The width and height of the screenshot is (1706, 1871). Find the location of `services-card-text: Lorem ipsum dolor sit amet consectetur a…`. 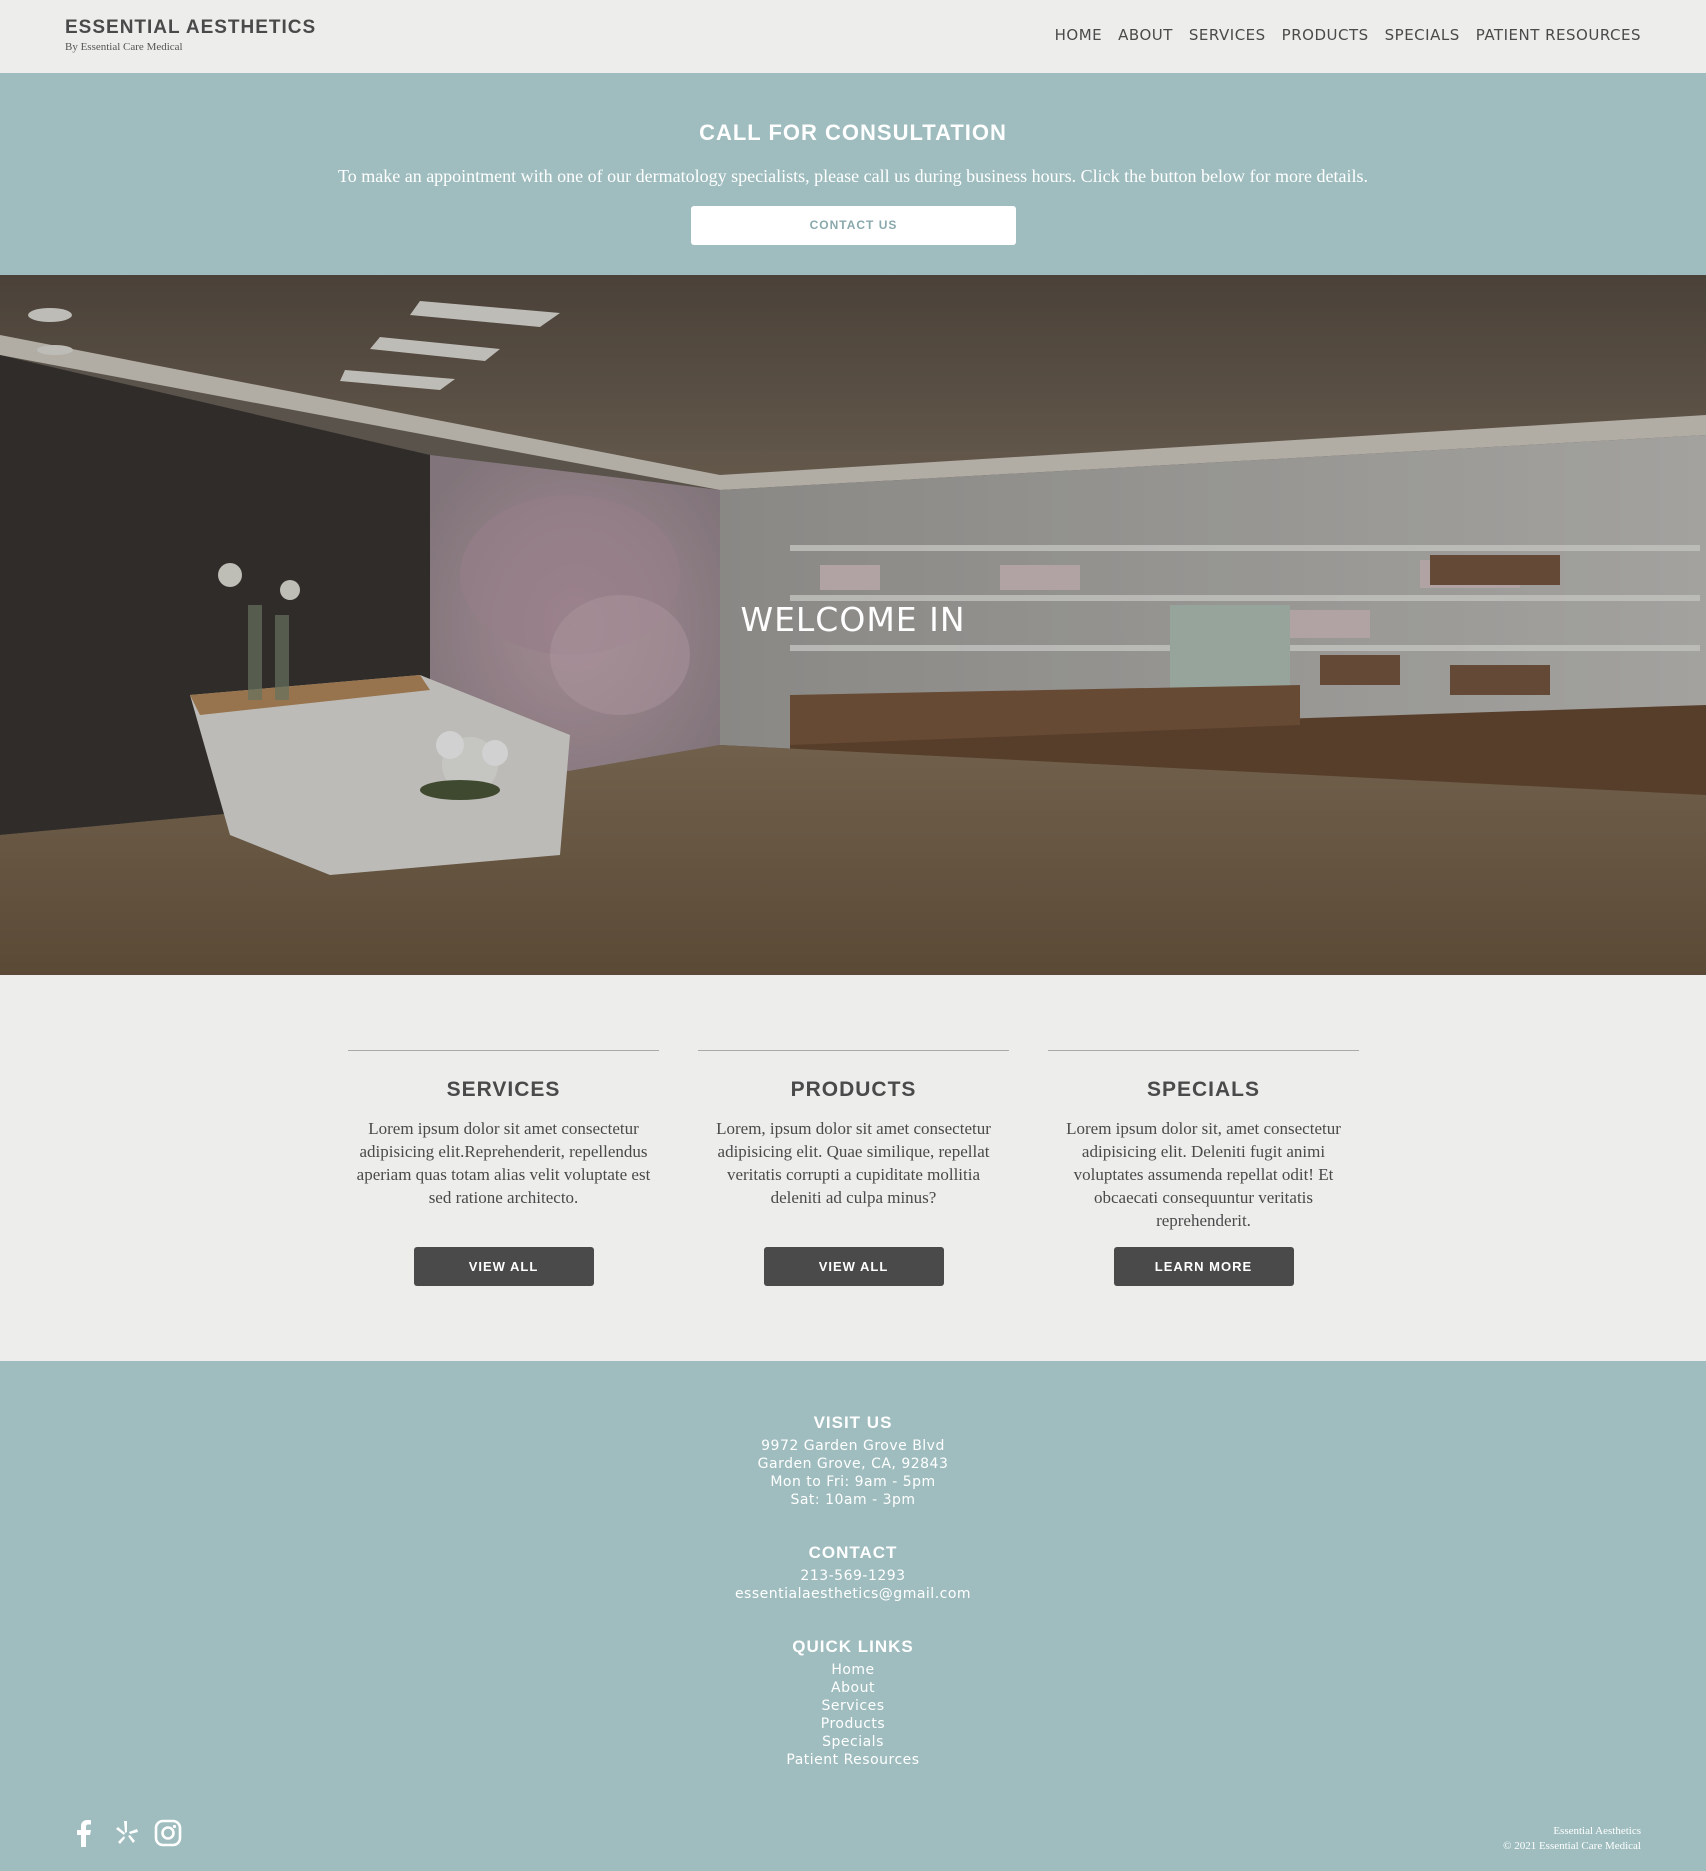

services-card-text: Lorem ipsum dolor sit amet consectetur a… is located at coordinates (503, 1163).